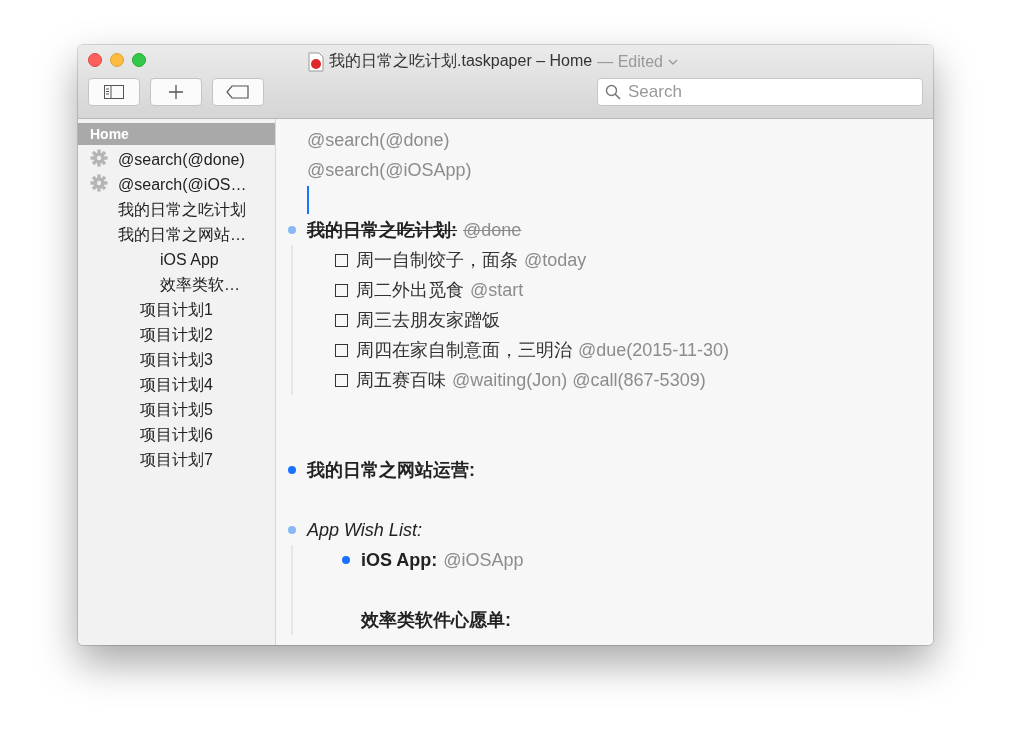  What do you see at coordinates (176, 209) in the screenshot?
I see `sidebar-item: 我的日常之吃计划` at bounding box center [176, 209].